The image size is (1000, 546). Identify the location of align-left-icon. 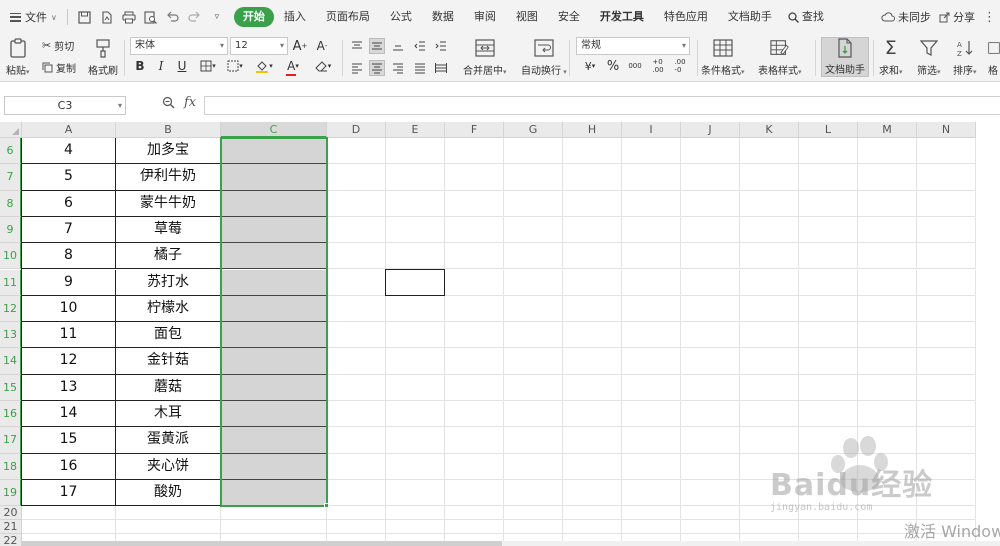
(357, 68).